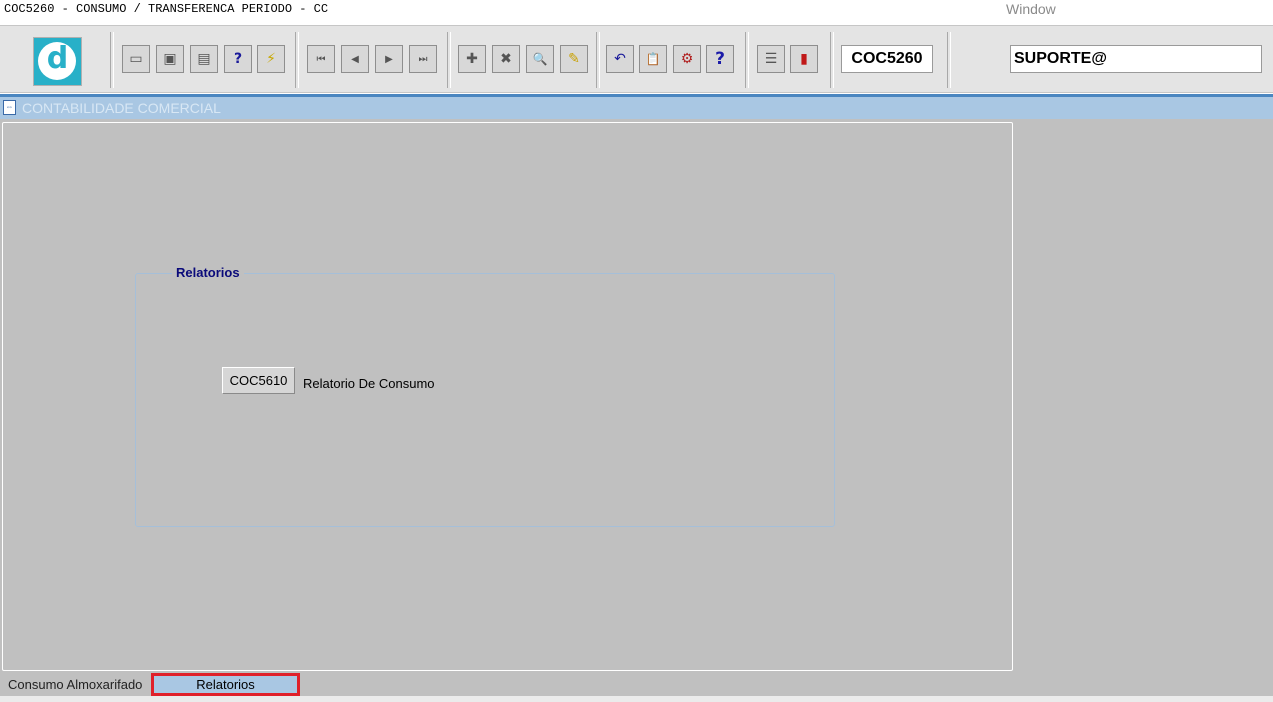 This screenshot has width=1273, height=702. I want to click on tools-icon: ⚙, so click(687, 59).